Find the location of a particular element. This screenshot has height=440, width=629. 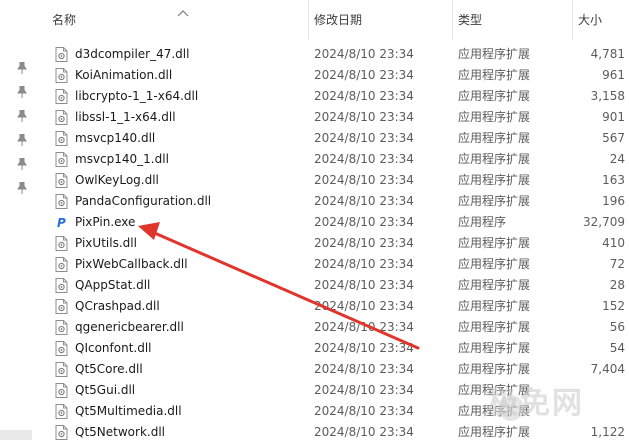

file-row: QIconfont.dll 2024/8/10 23:34 应用程序扩展 54 is located at coordinates (333, 348).